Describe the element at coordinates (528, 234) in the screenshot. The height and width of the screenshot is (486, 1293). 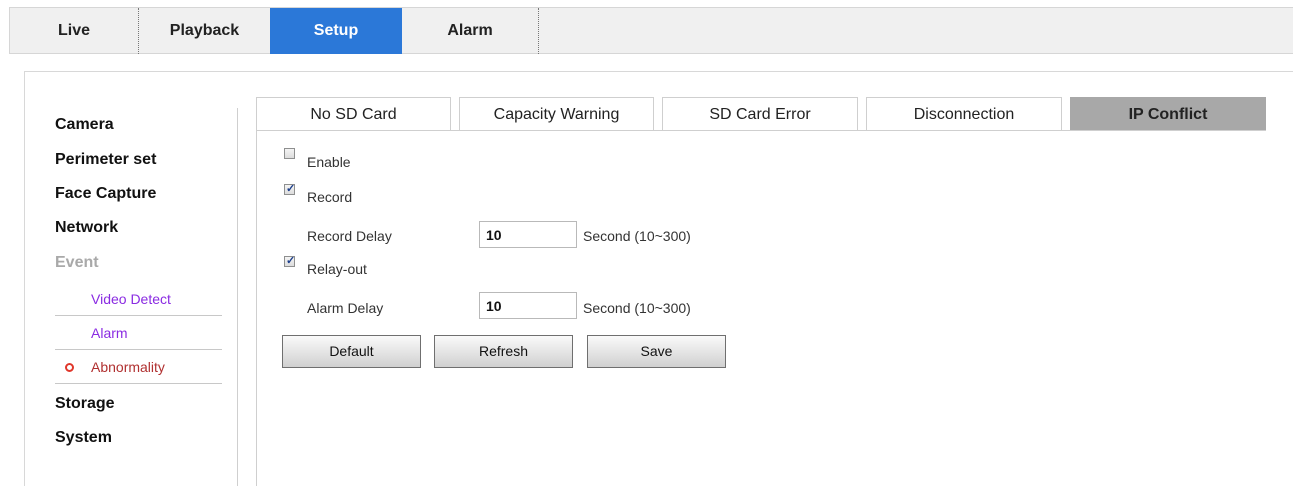
I see `record-delay-input` at that location.